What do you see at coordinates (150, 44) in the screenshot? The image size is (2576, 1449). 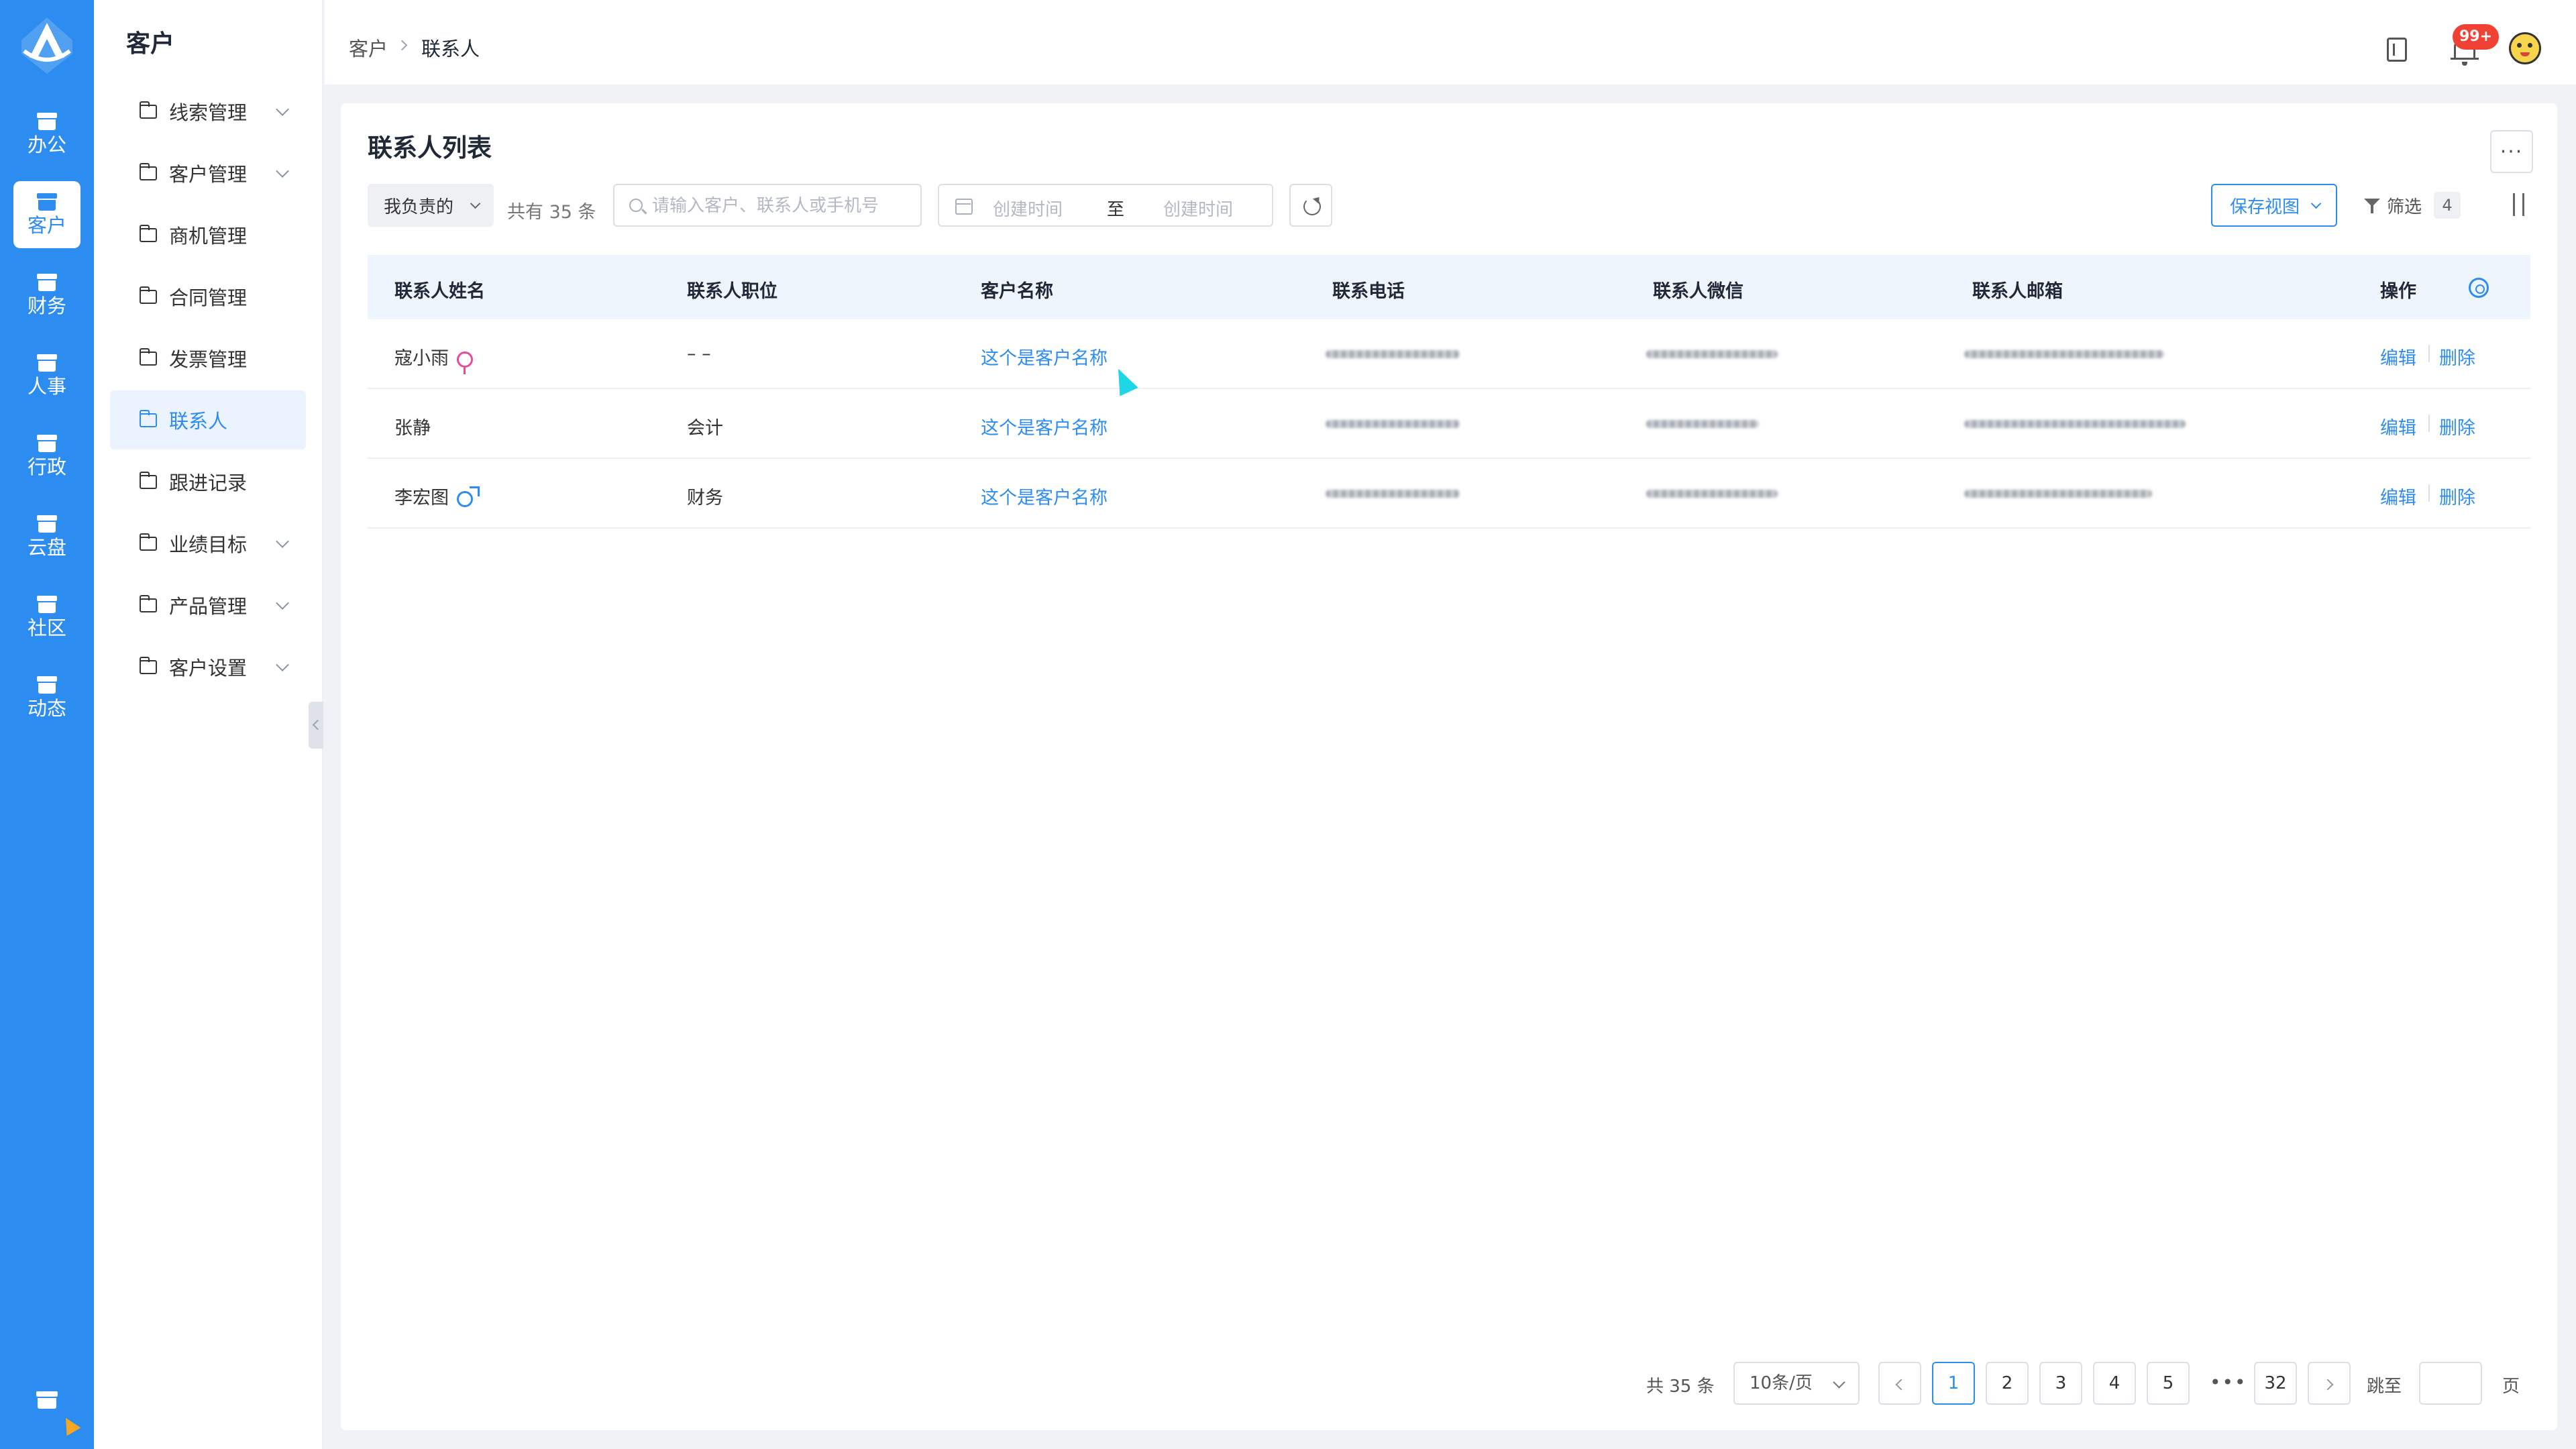 I see `sidebar-title: 客户` at bounding box center [150, 44].